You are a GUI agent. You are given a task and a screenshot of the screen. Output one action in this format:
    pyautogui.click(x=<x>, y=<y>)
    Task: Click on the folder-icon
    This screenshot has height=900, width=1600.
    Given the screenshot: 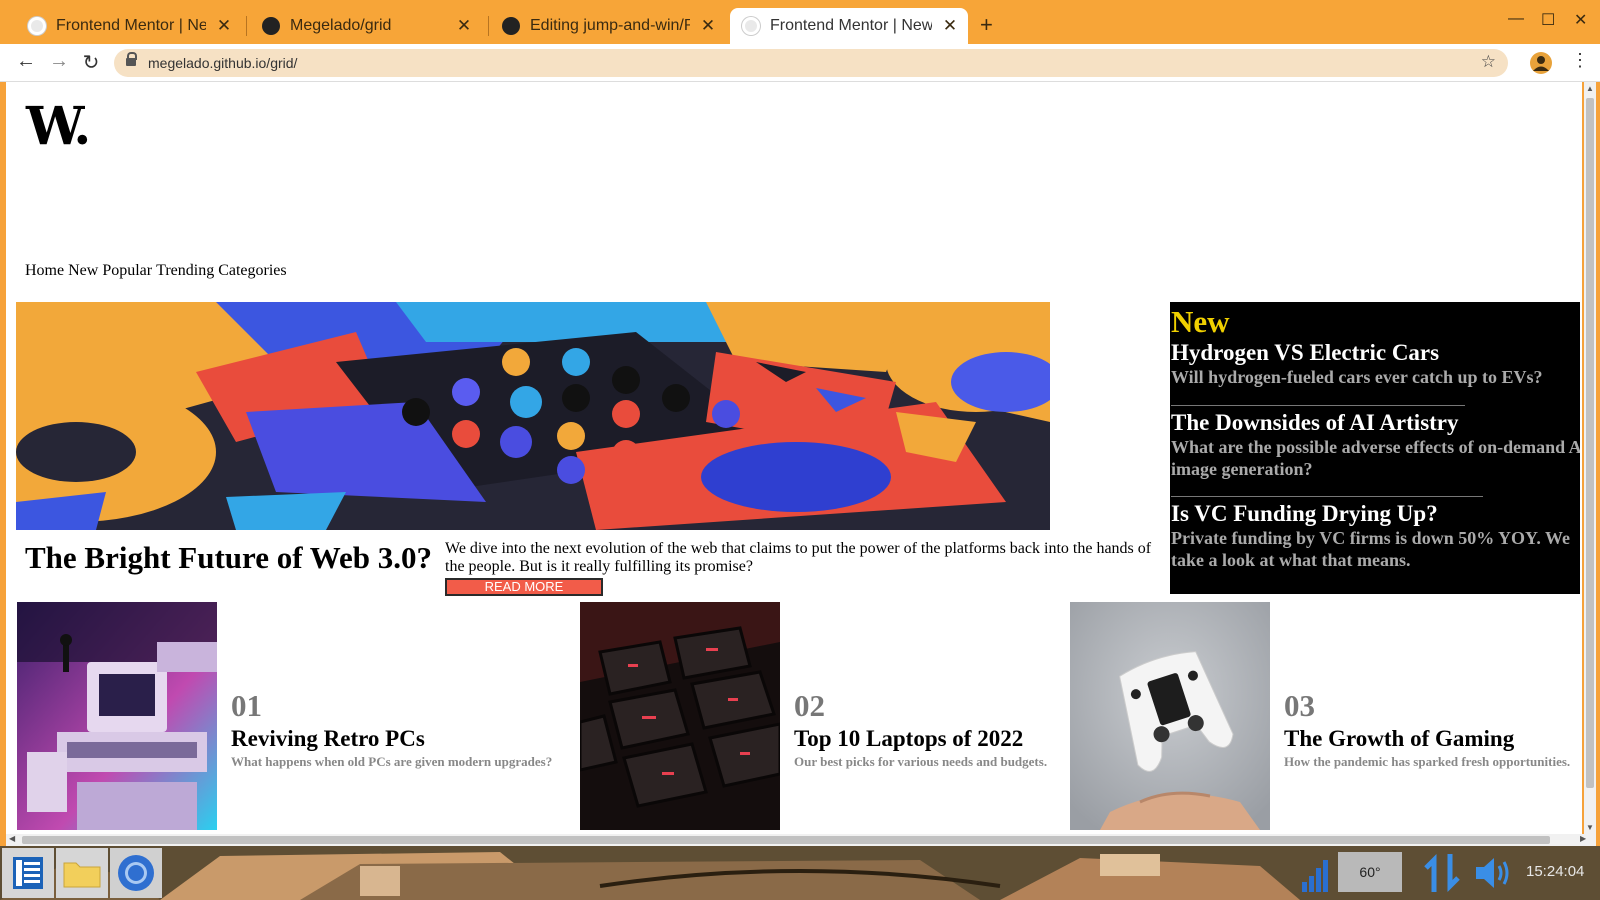 What is the action you would take?
    pyautogui.click(x=82, y=875)
    